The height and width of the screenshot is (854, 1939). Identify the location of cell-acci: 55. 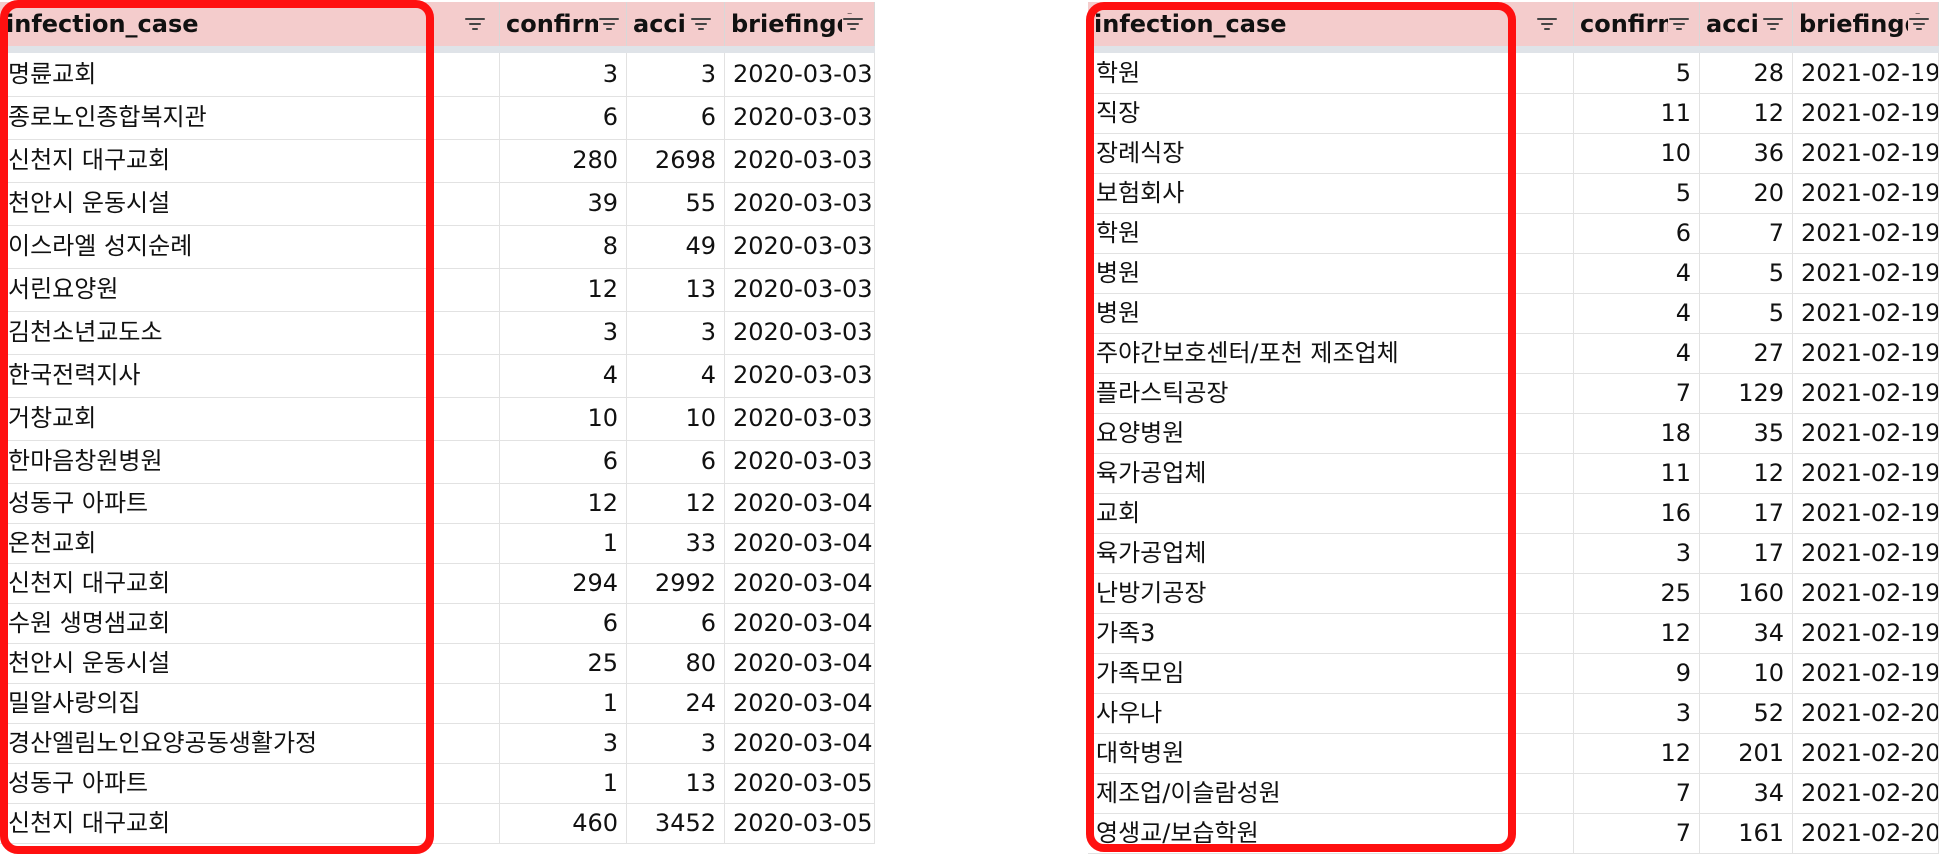
(676, 203).